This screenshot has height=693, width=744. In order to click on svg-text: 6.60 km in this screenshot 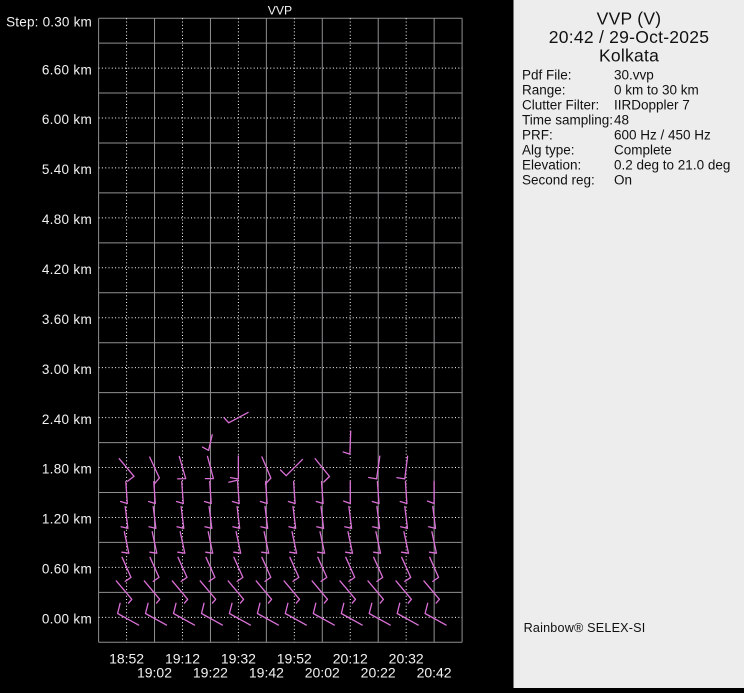, I will do `click(67, 69)`.